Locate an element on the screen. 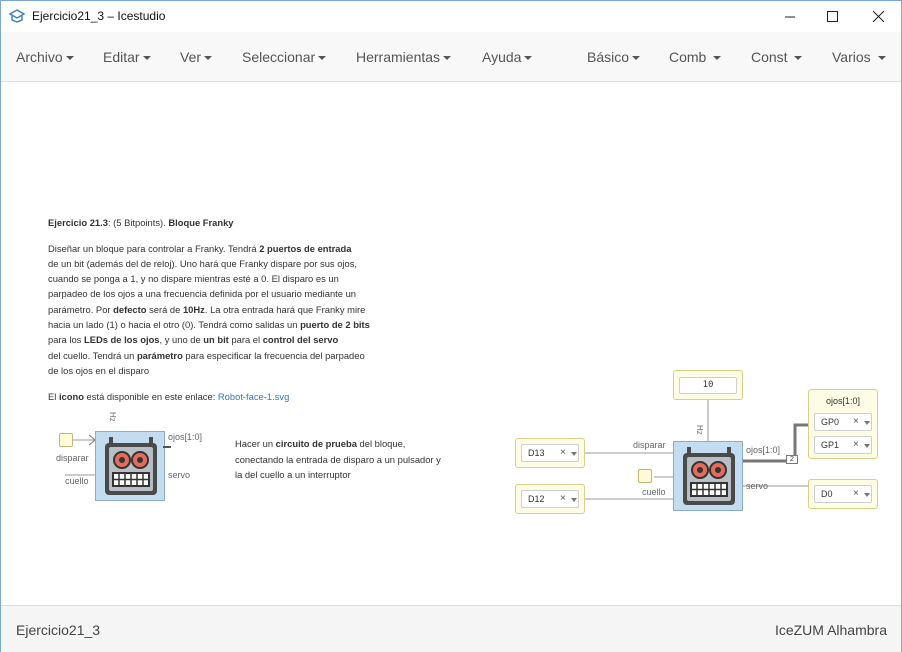 Image resolution: width=902 pixels, height=652 pixels. bus-width-badge: 2 is located at coordinates (792, 459).